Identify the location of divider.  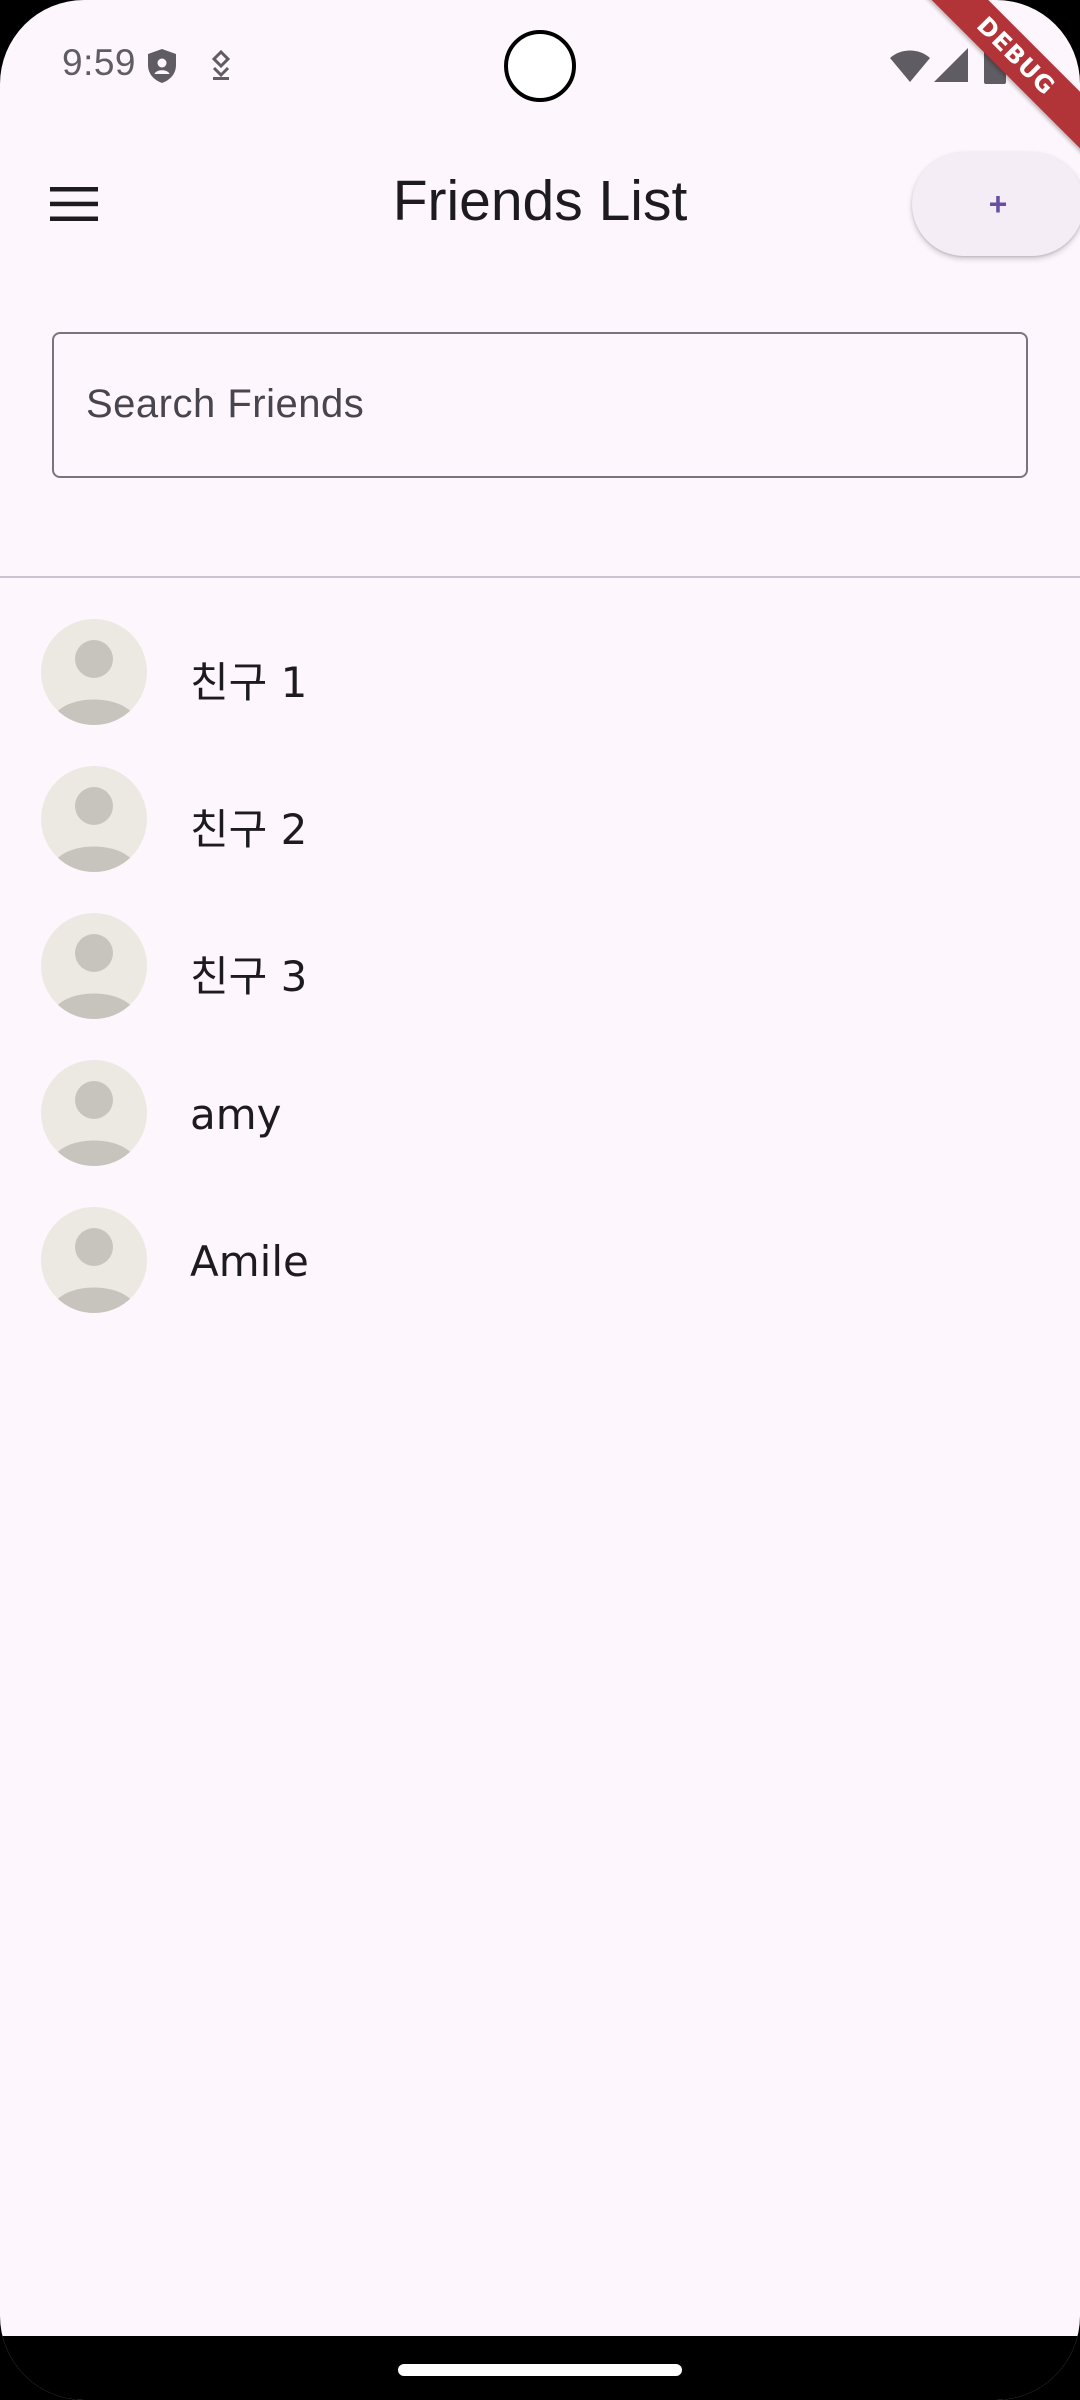
(540, 577).